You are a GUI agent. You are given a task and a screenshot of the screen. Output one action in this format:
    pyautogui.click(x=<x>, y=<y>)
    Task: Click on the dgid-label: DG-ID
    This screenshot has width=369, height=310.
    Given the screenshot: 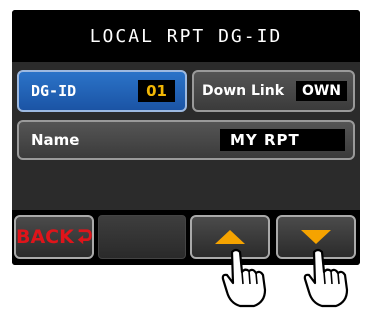 What is the action you would take?
    pyautogui.click(x=54, y=91)
    